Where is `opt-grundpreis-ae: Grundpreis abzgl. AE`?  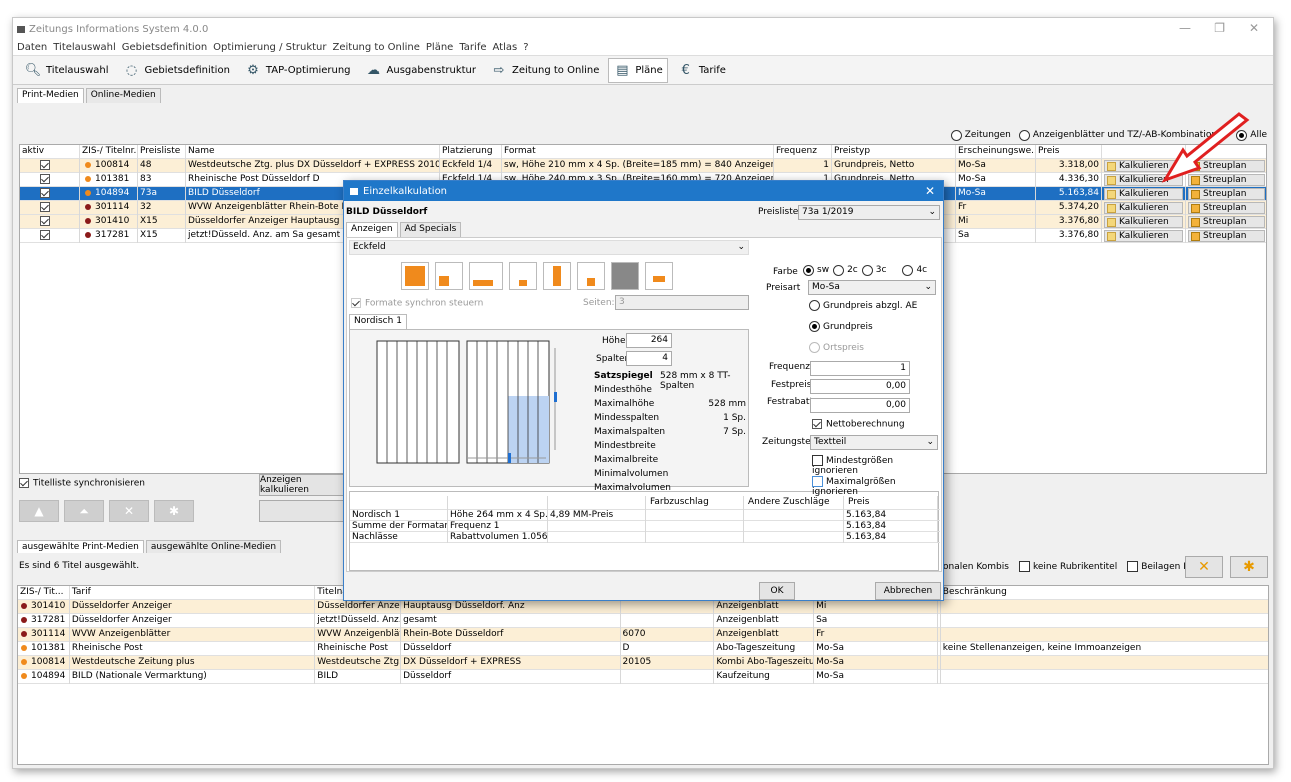
opt-grundpreis-ae: Grundpreis abzgl. AE is located at coordinates (863, 305).